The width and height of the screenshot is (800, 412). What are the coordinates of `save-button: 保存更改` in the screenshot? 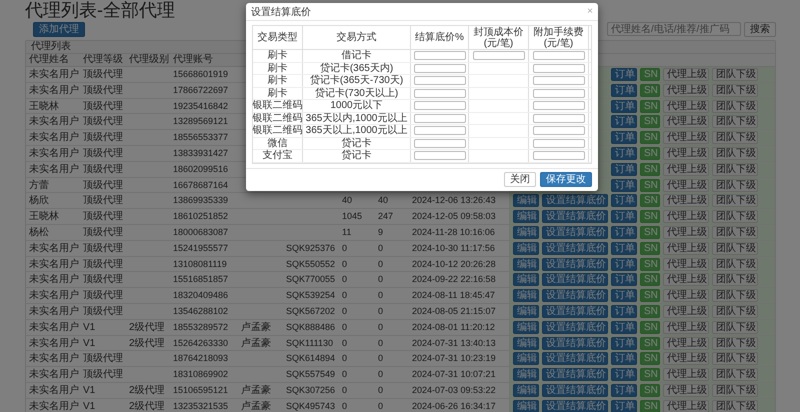 It's located at (566, 179).